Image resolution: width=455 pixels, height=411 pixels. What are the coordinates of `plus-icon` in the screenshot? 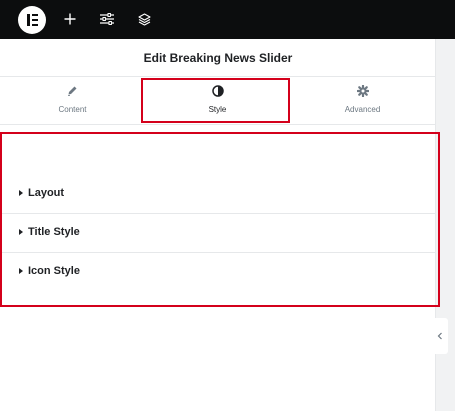 It's located at (70, 19).